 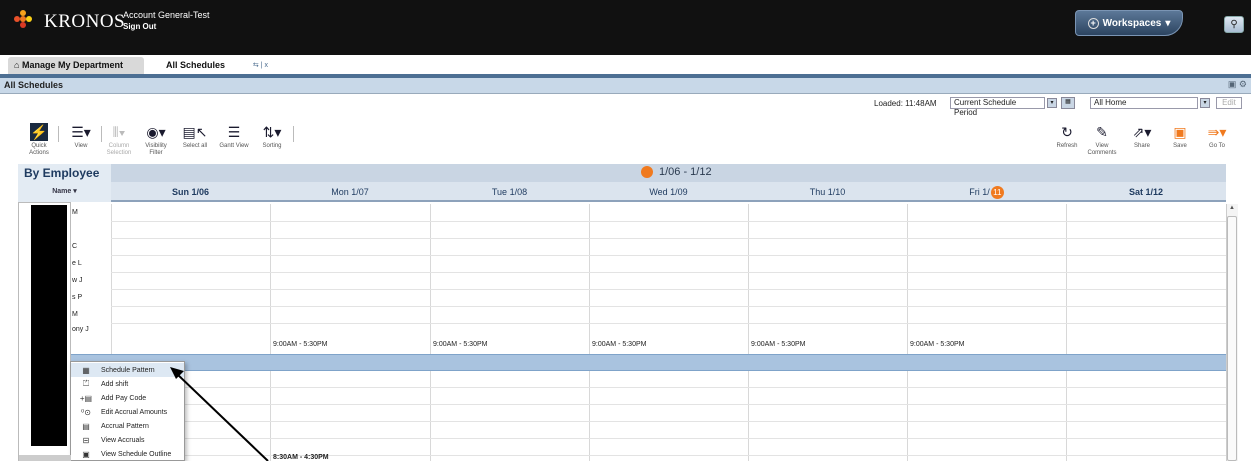 I want to click on annotation-arrow, so click(x=219, y=414).